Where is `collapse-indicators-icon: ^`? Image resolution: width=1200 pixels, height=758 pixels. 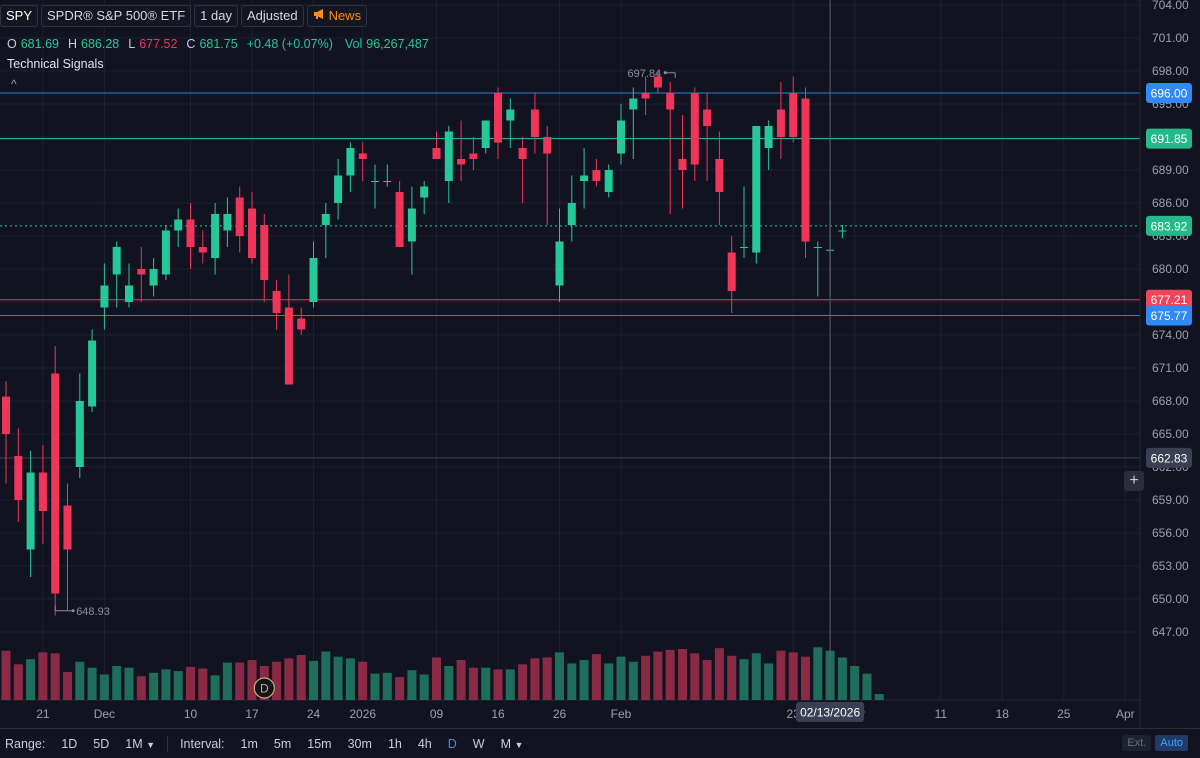 collapse-indicators-icon: ^ is located at coordinates (14, 84).